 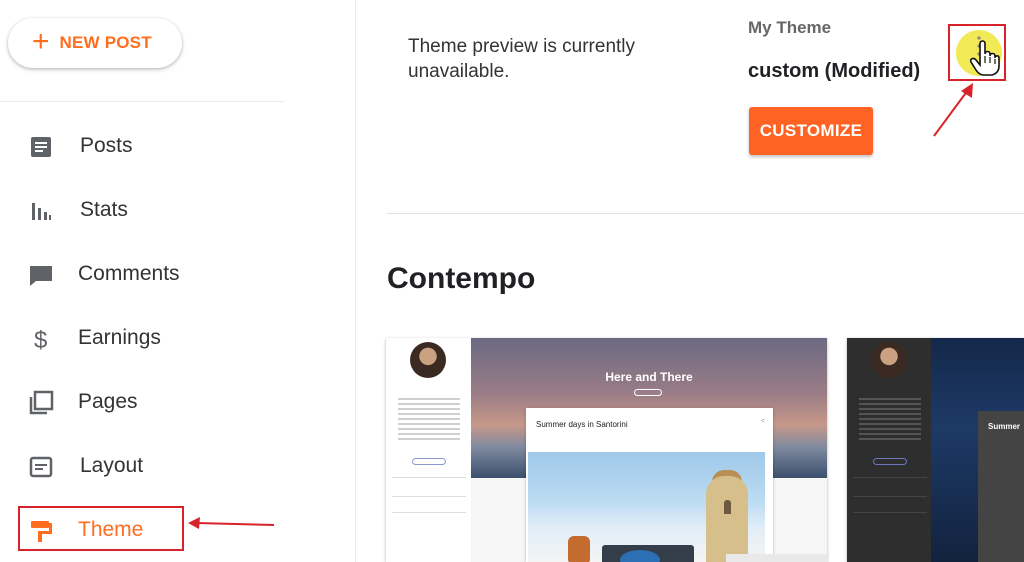 I want to click on stats-icon, so click(x=41, y=211).